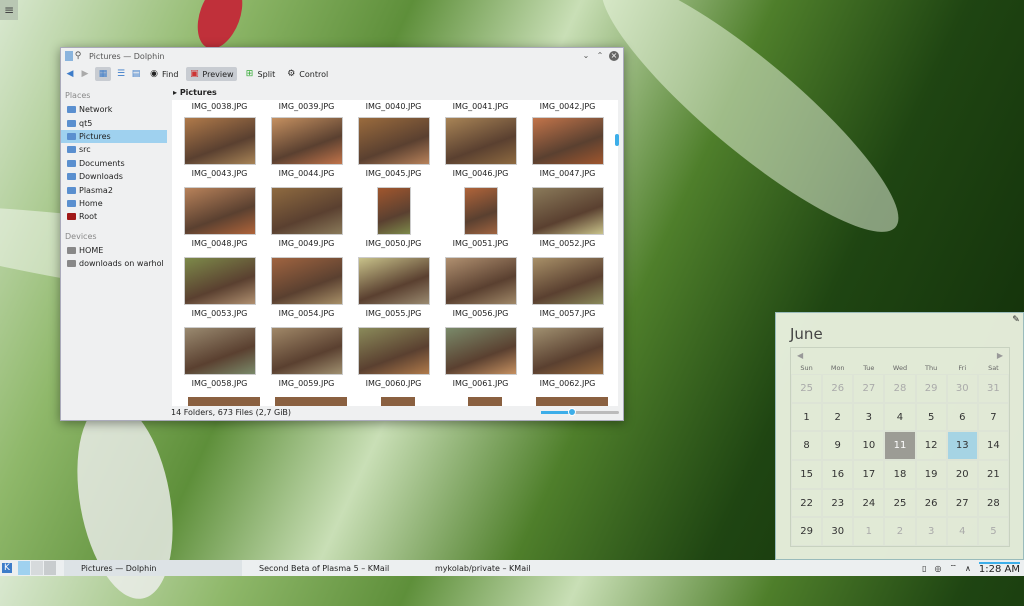  I want to click on place-network: Network, so click(116, 109).